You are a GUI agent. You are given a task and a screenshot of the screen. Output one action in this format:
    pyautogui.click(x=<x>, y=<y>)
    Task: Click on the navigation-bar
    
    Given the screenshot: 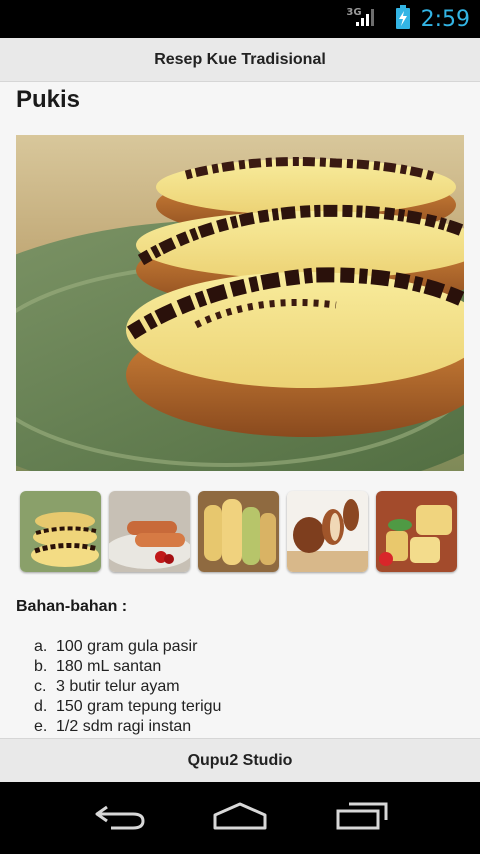 What is the action you would take?
    pyautogui.click(x=240, y=818)
    